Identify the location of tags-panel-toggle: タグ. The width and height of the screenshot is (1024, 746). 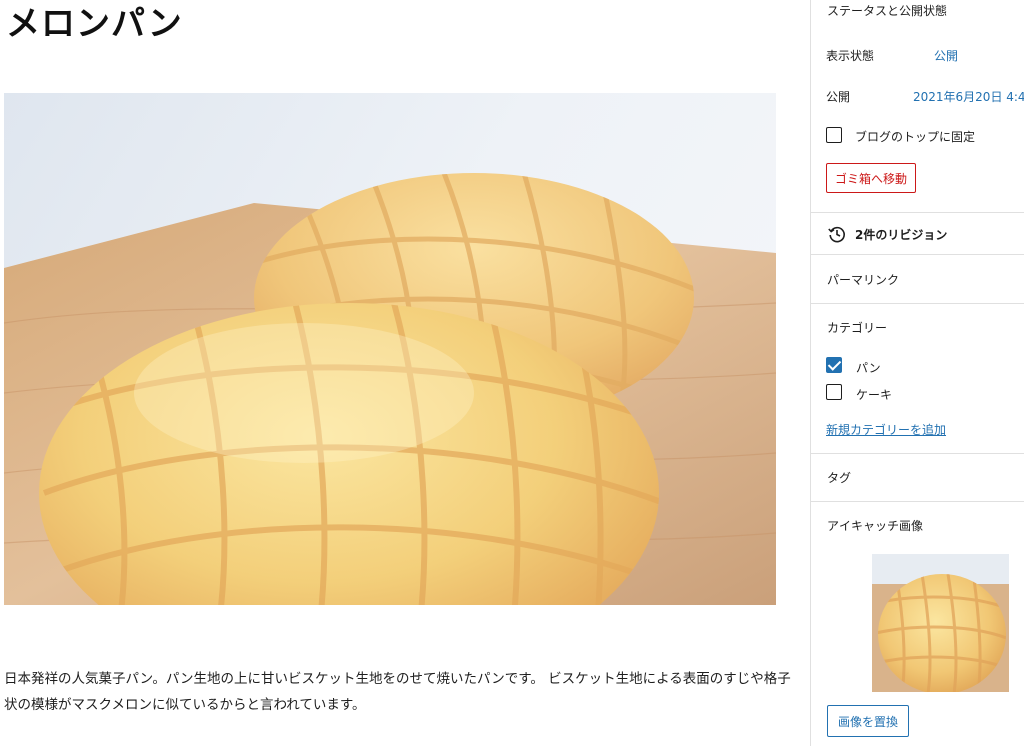
(839, 477).